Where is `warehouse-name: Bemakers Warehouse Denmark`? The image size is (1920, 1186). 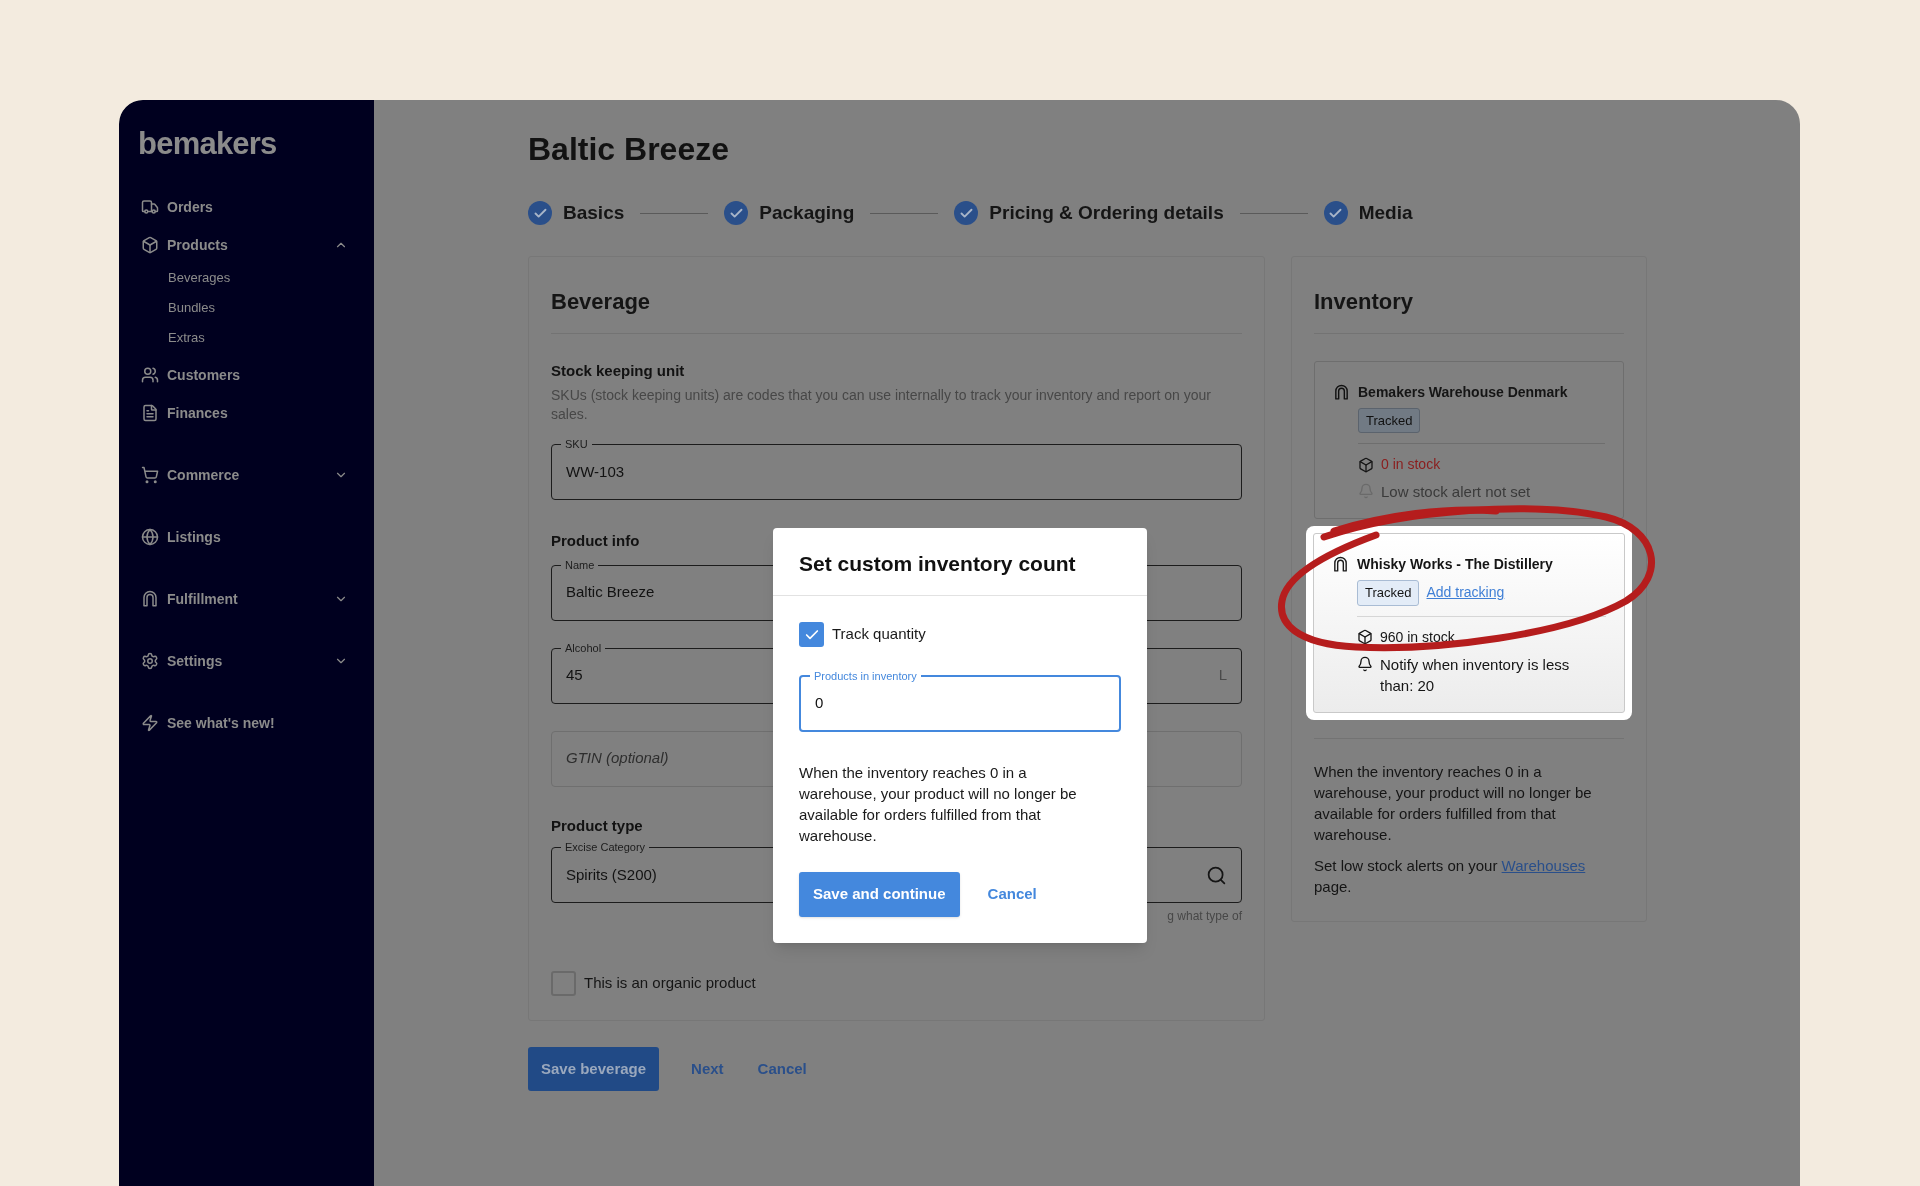 warehouse-name: Bemakers Warehouse Denmark is located at coordinates (1463, 392).